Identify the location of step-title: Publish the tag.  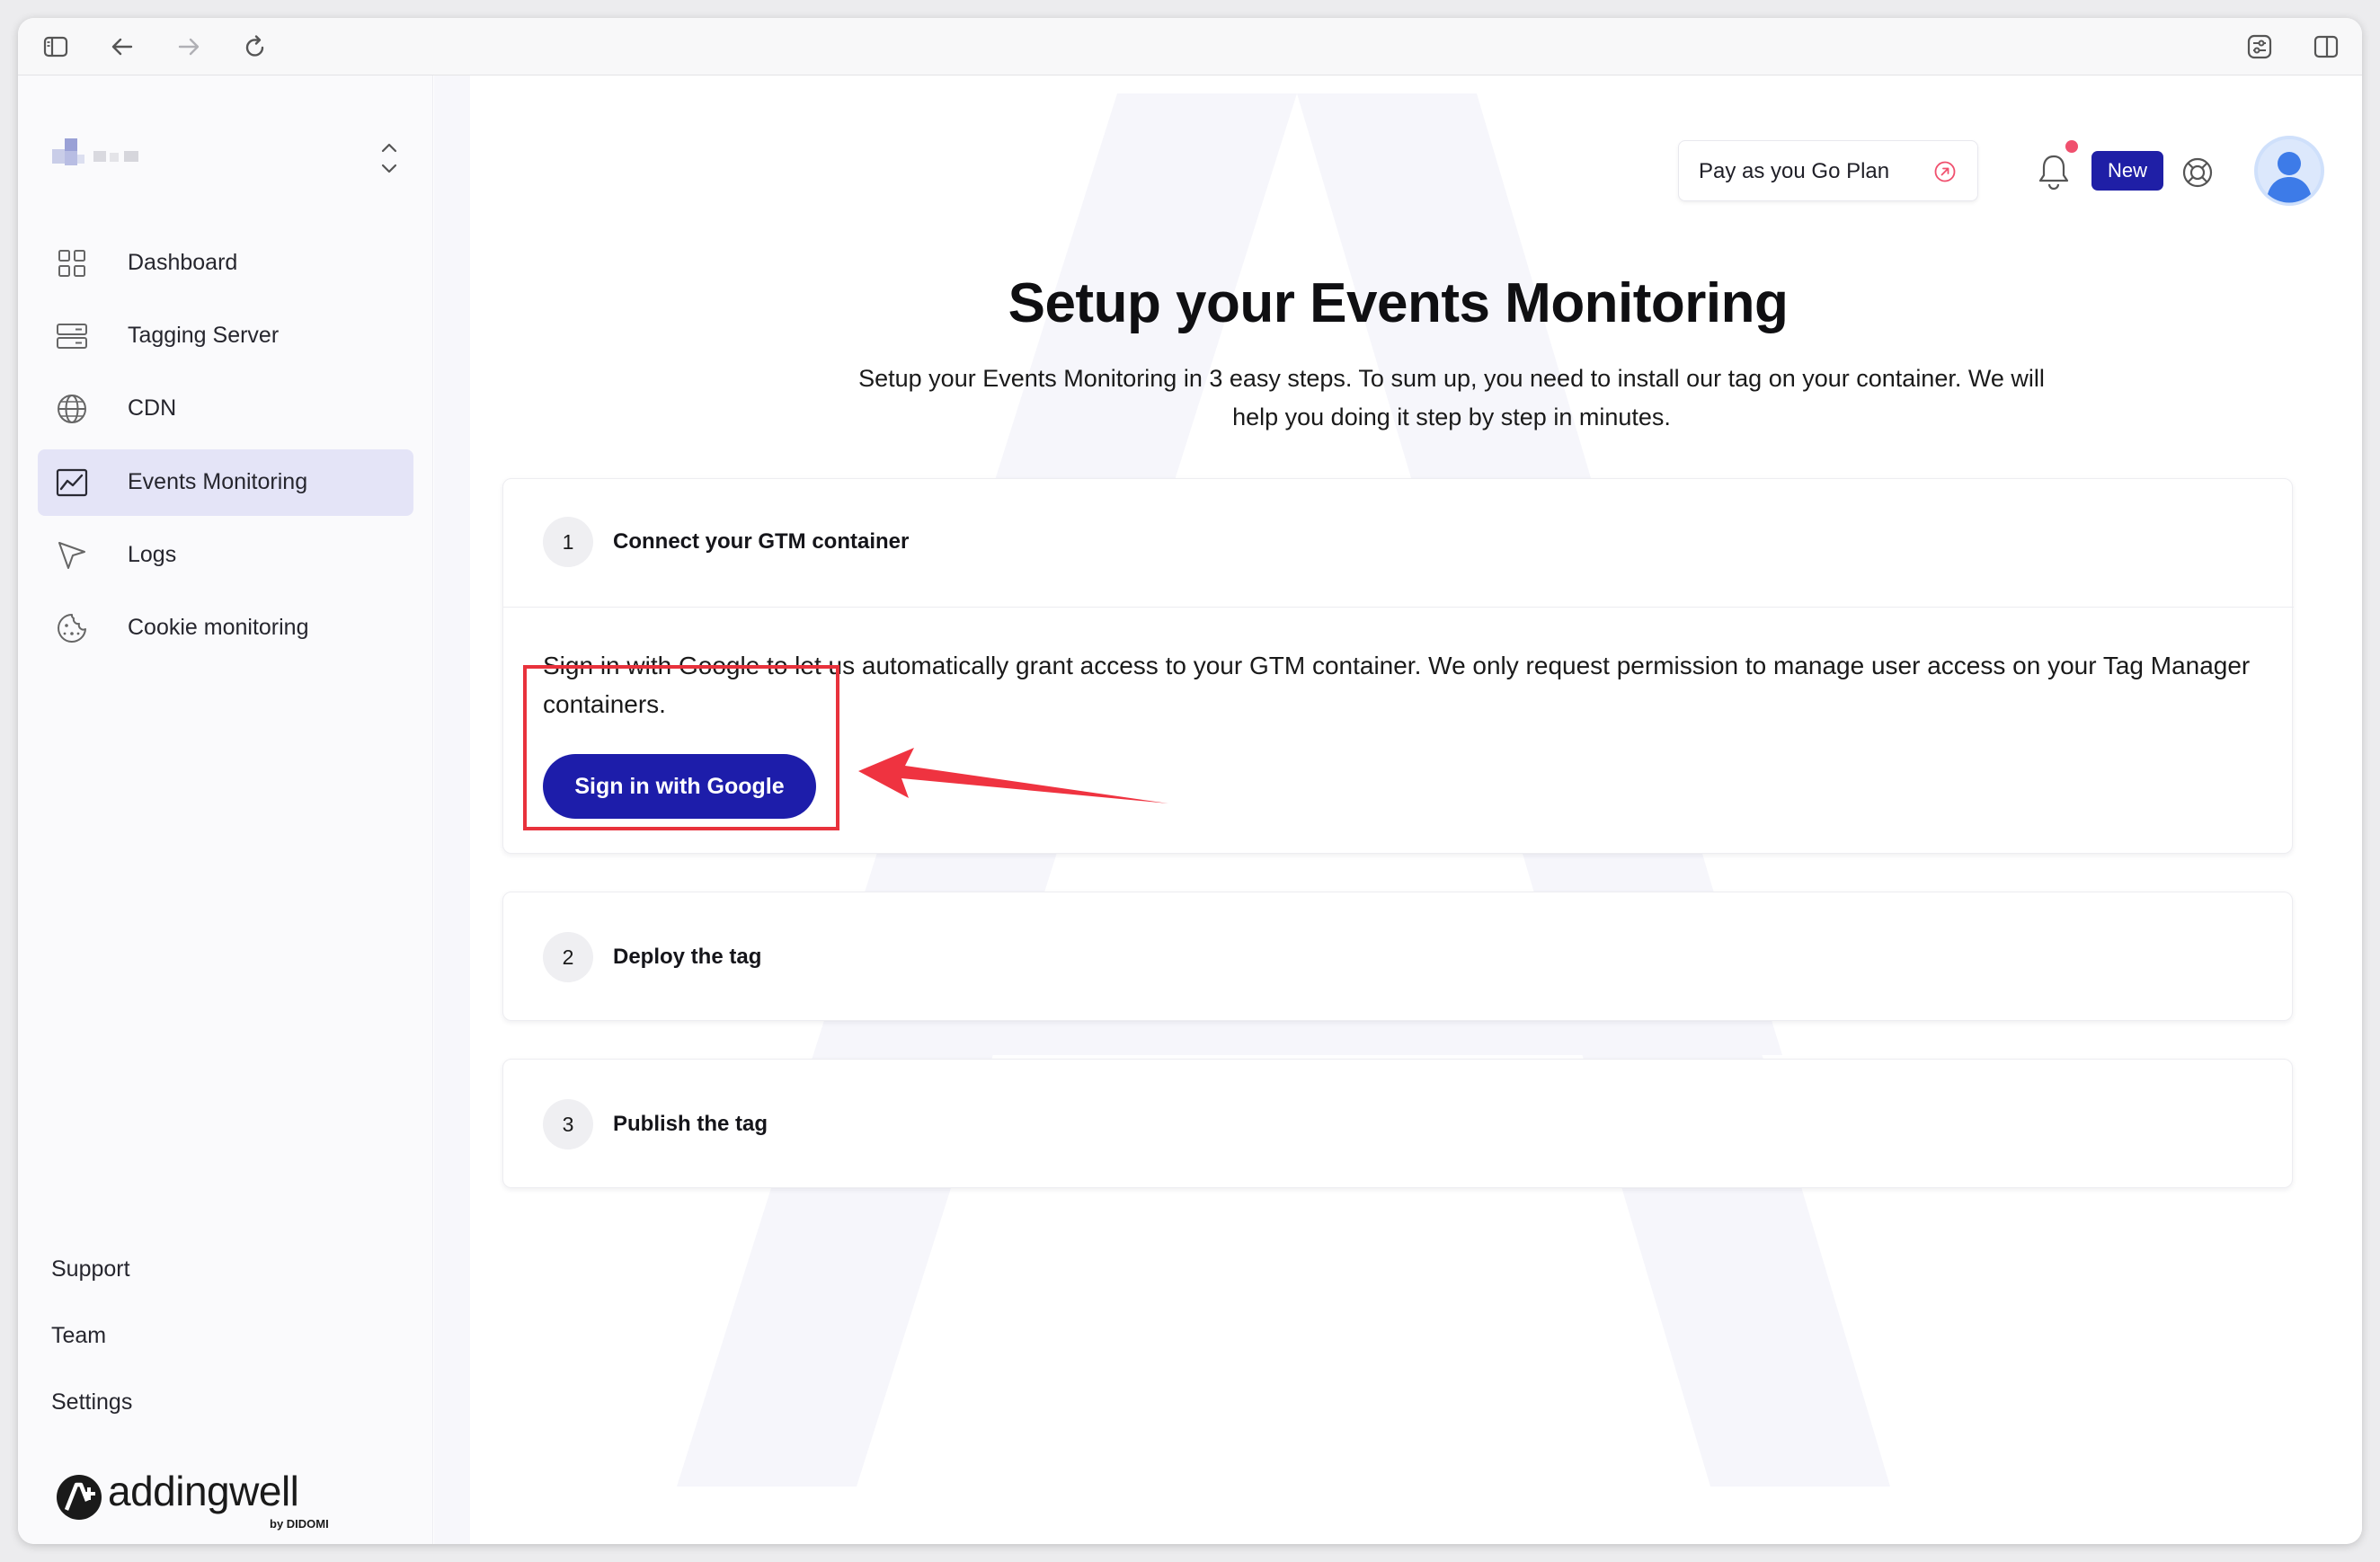
(690, 1124).